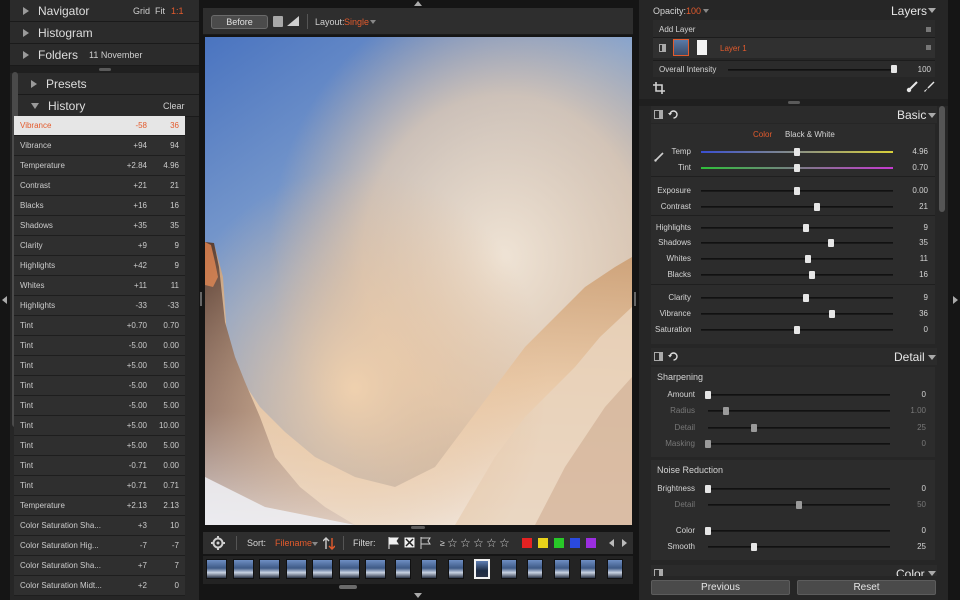 Image resolution: width=960 pixels, height=600 pixels. Describe the element at coordinates (793, 102) in the screenshot. I see `panel-resize-handle` at that location.